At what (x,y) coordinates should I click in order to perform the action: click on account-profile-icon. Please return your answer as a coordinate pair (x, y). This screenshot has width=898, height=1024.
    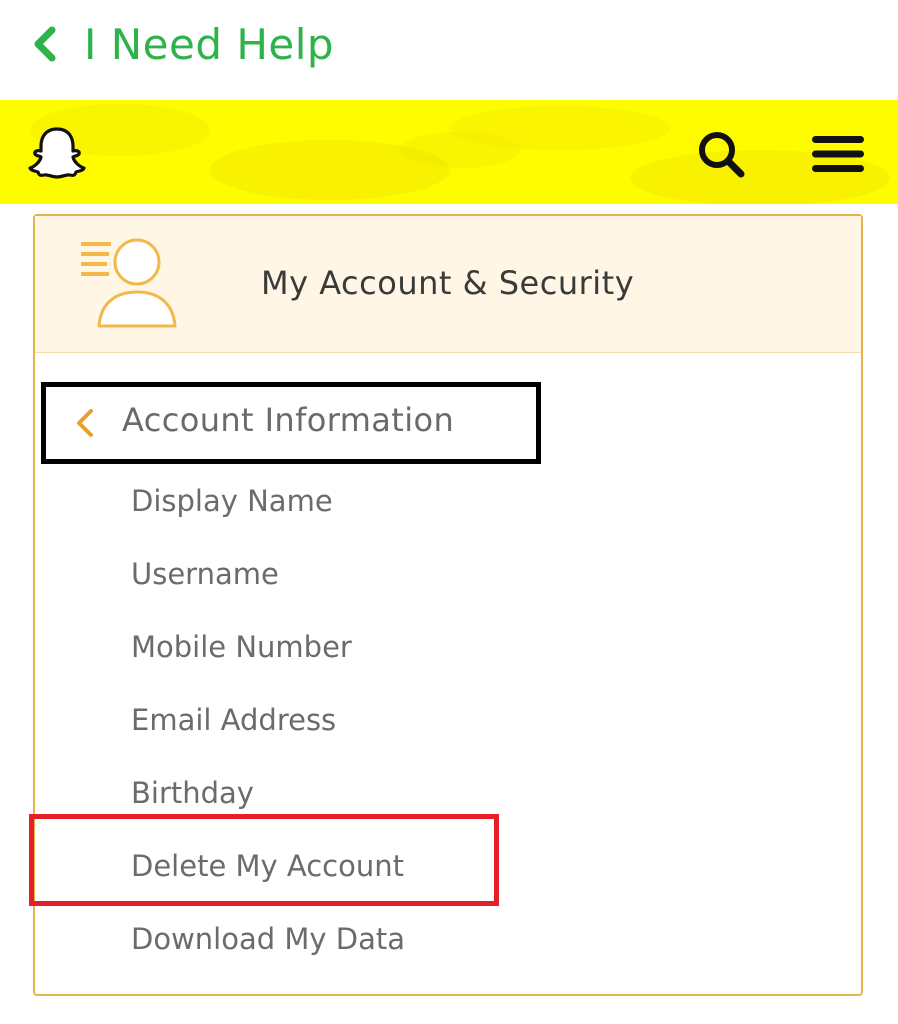
    Looking at the image, I should click on (129, 283).